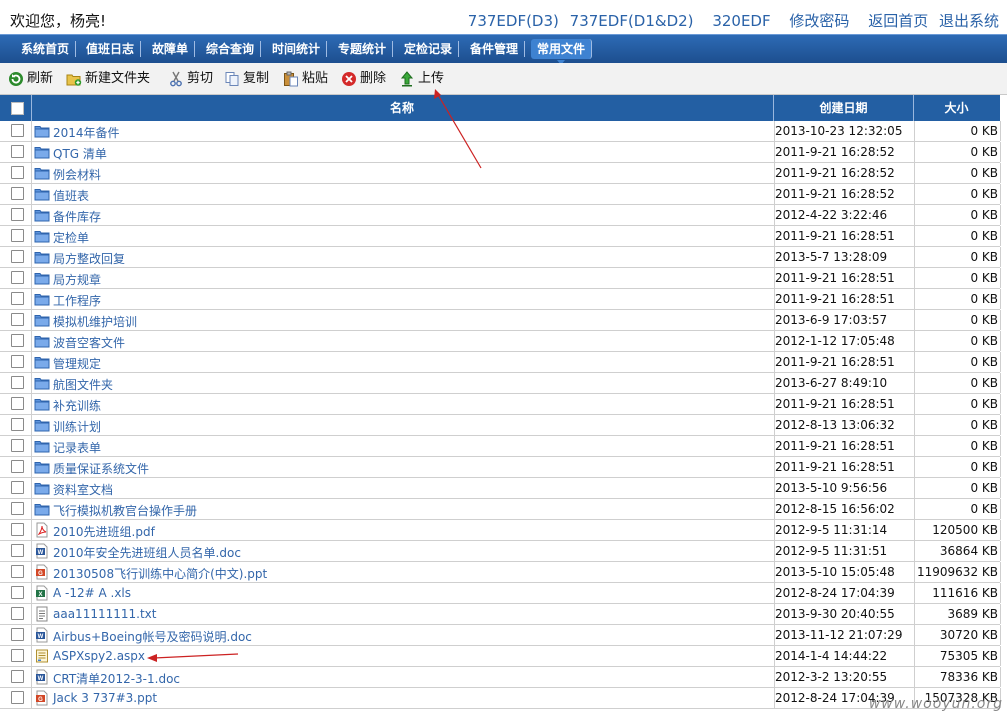  I want to click on nav-item-inspection: 定检记录, so click(429, 49).